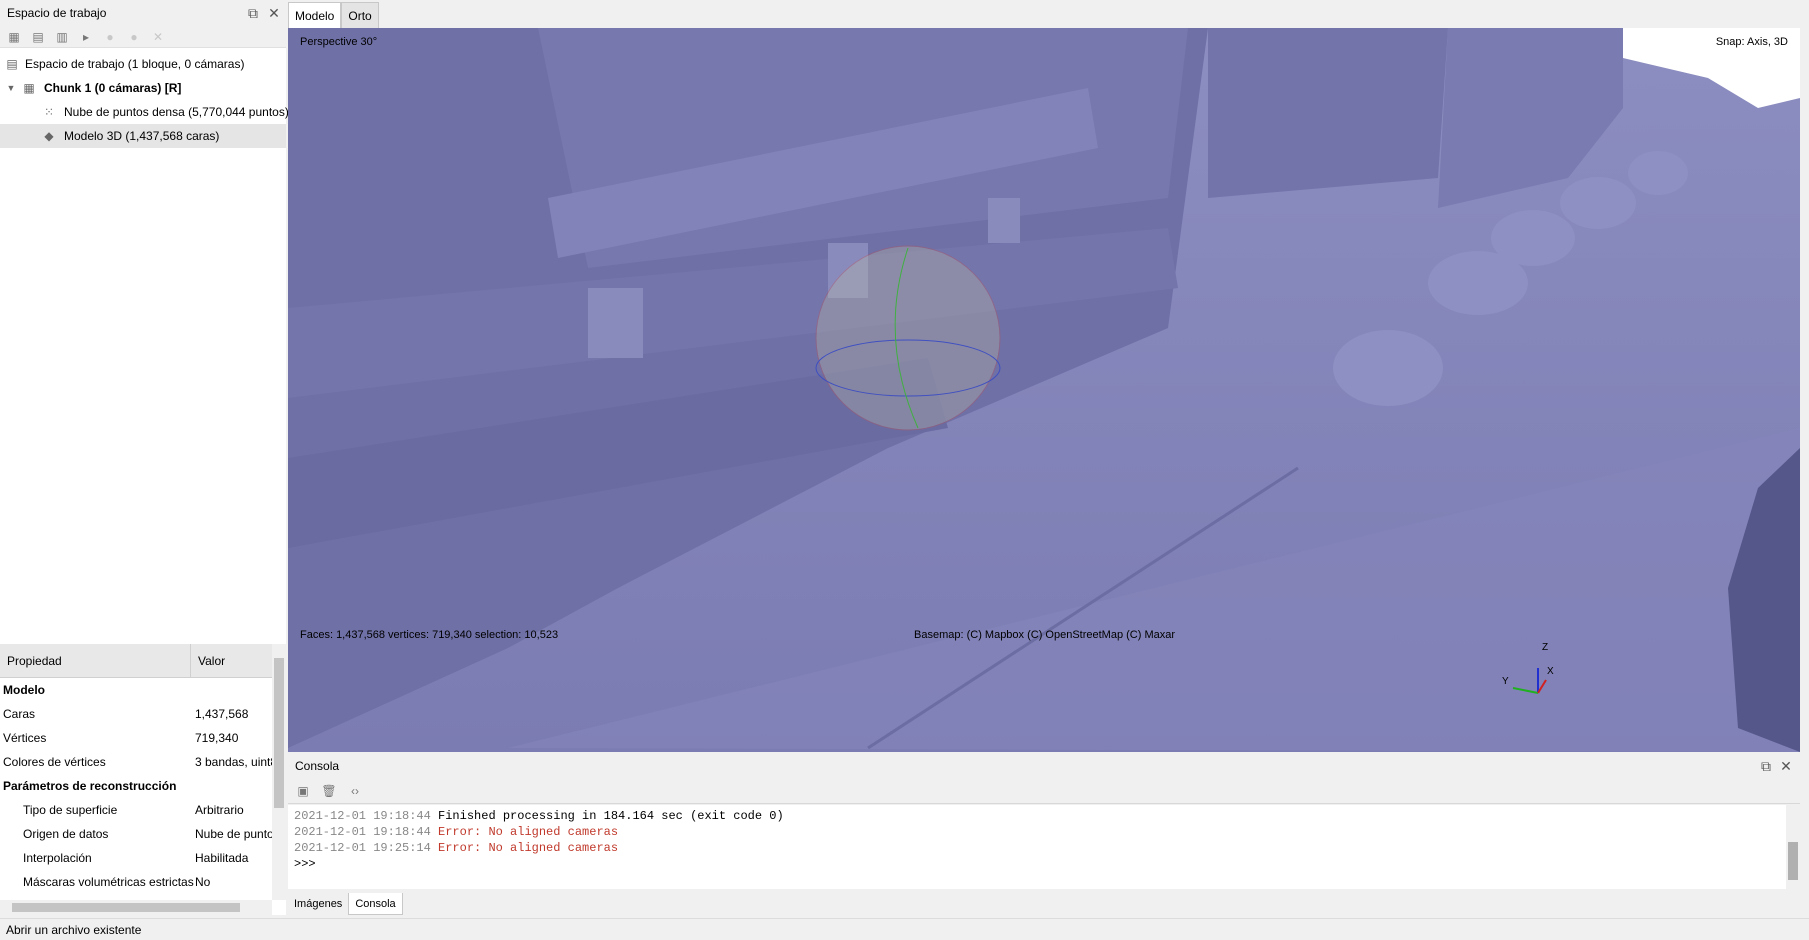  I want to click on tree-item-label: Modelo 3D (1,437,568 caras), so click(142, 136).